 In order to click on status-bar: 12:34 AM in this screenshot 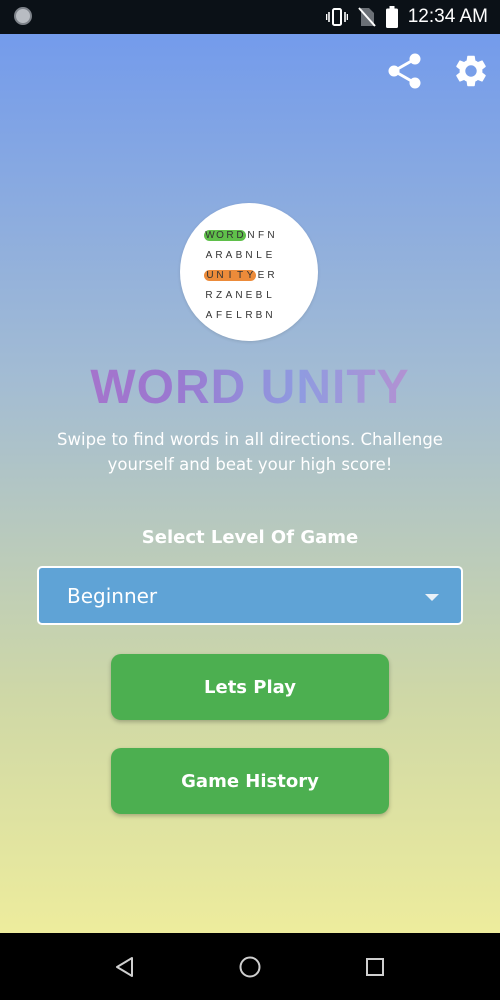, I will do `click(250, 17)`.